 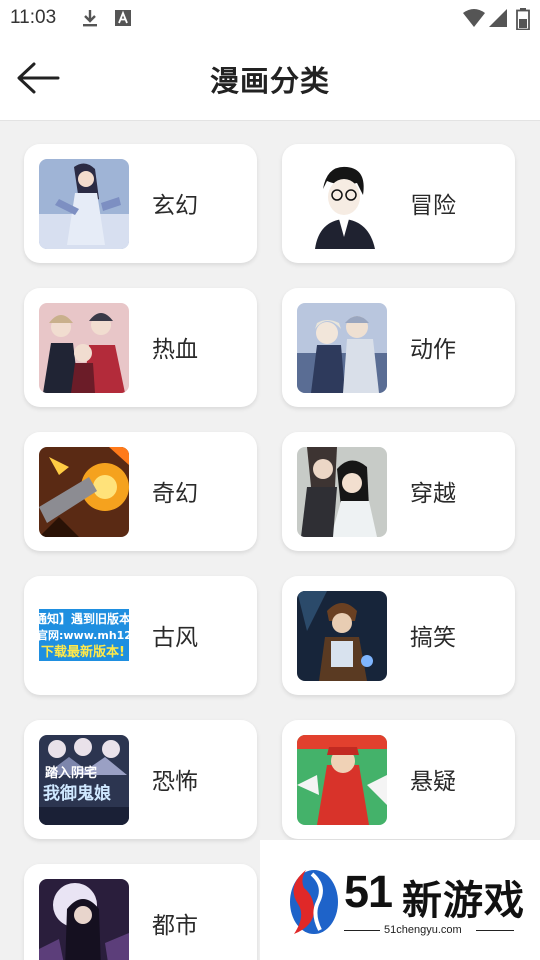 I want to click on battery-icon, so click(x=523, y=21).